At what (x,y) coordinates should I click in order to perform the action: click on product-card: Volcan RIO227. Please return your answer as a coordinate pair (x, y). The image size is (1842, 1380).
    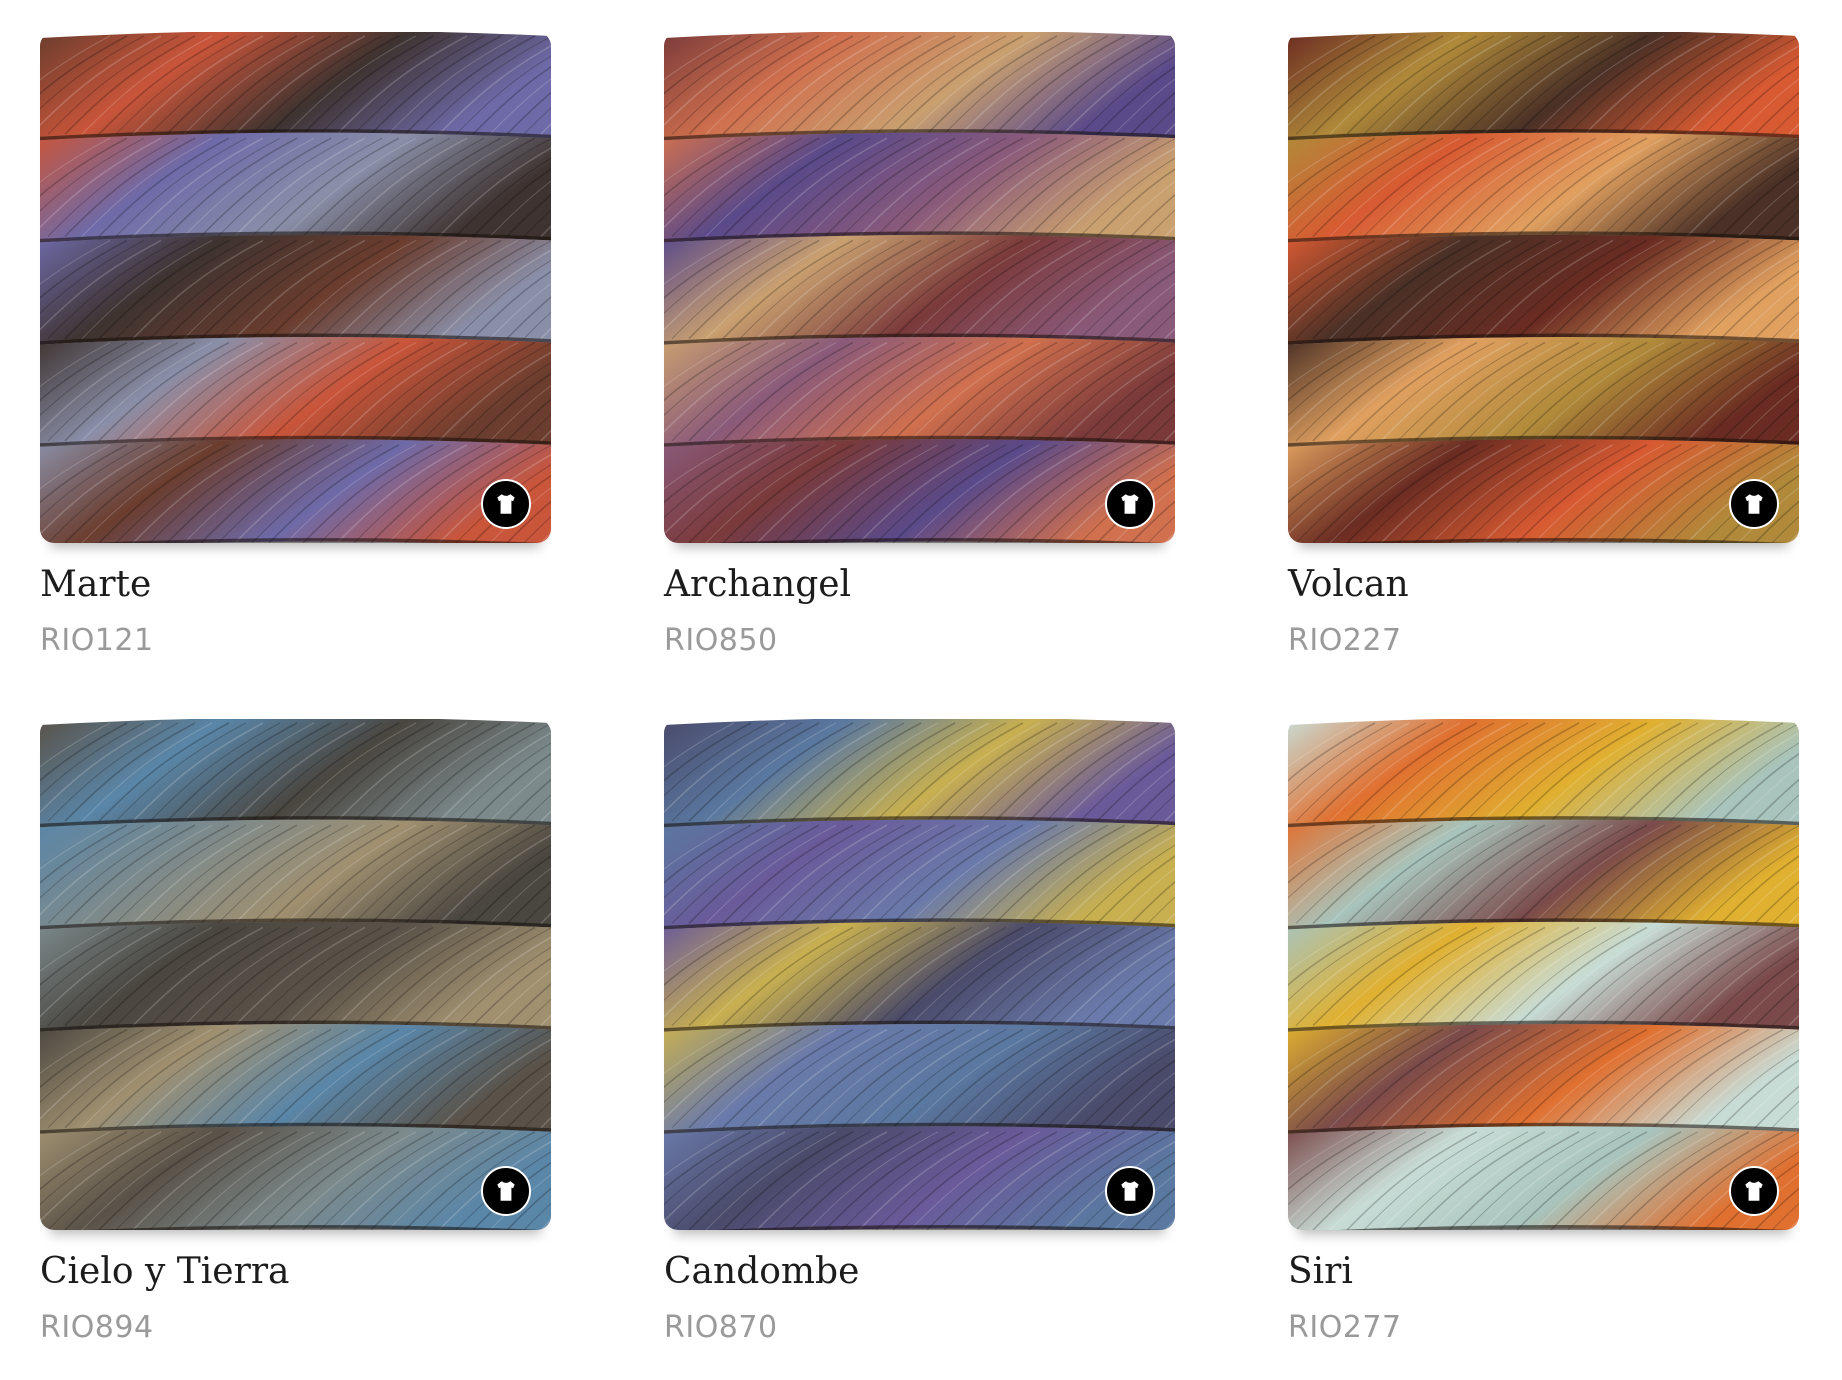
    Looking at the image, I should click on (1543, 345).